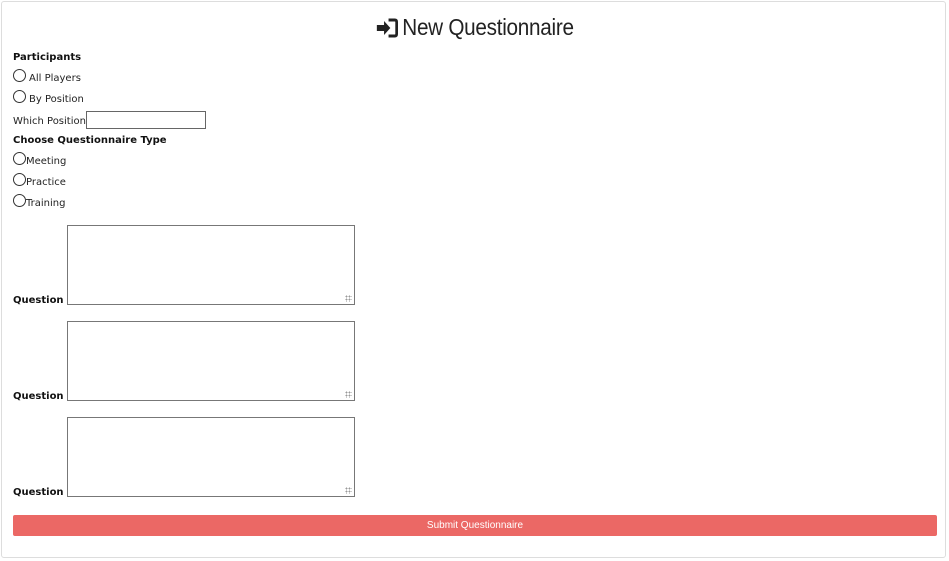 Image resolution: width=949 pixels, height=561 pixels. I want to click on question-1-textarea, so click(211, 265).